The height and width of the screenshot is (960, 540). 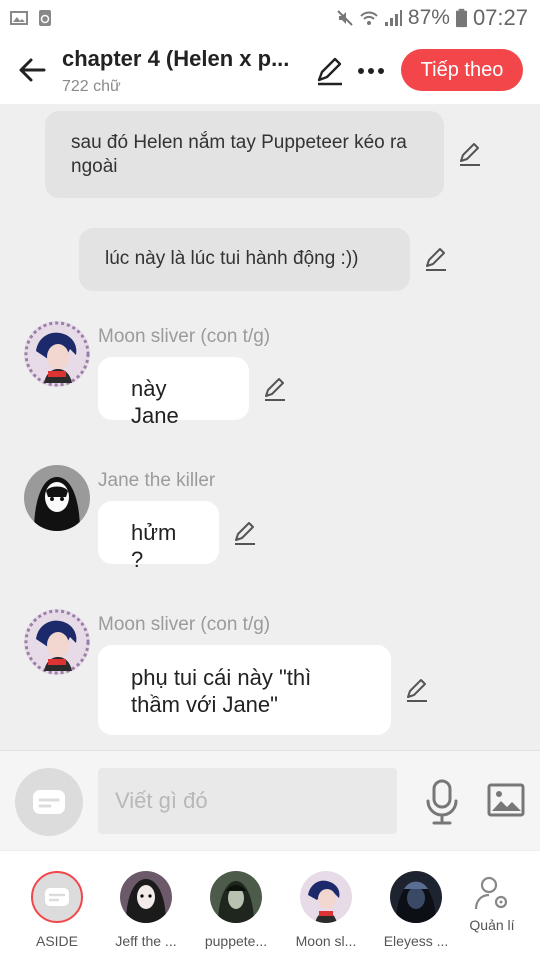 What do you see at coordinates (369, 18) in the screenshot?
I see `wifi-icon` at bounding box center [369, 18].